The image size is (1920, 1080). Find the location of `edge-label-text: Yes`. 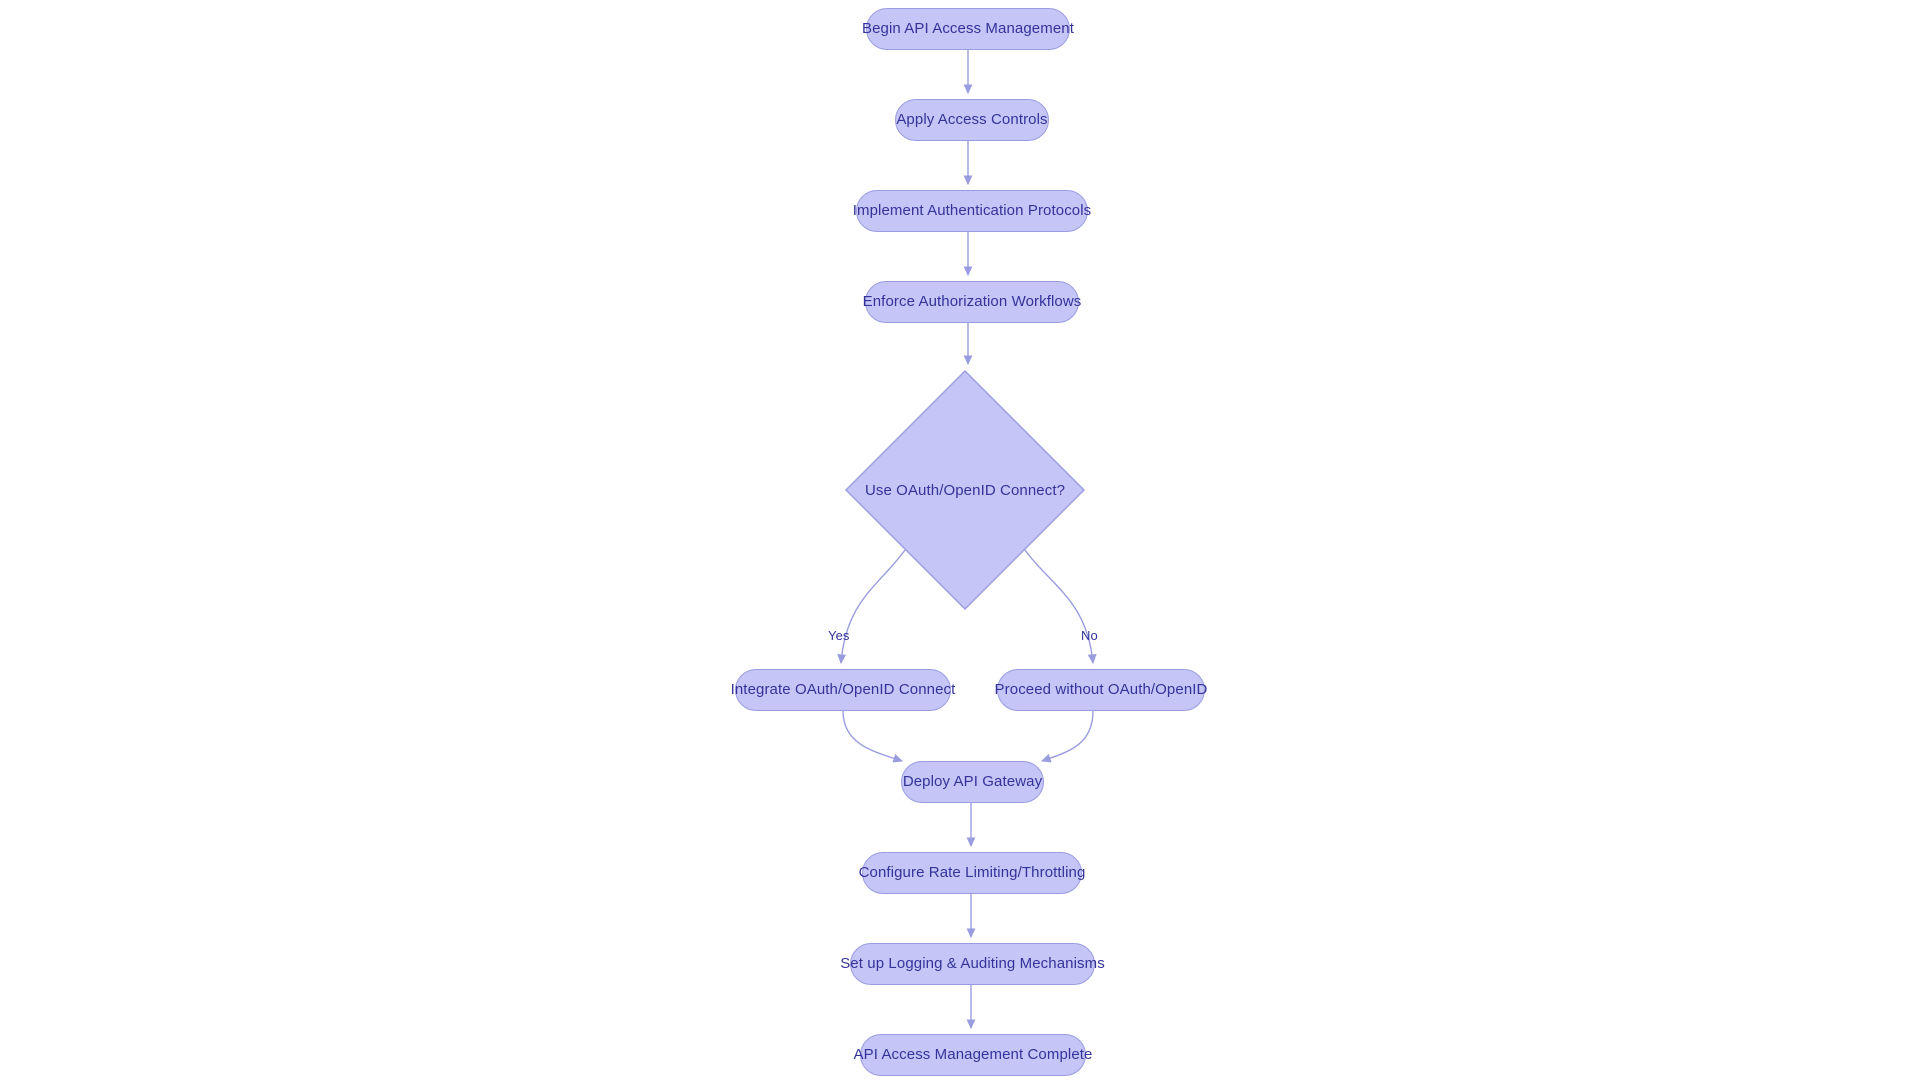

edge-label-text: Yes is located at coordinates (839, 635).